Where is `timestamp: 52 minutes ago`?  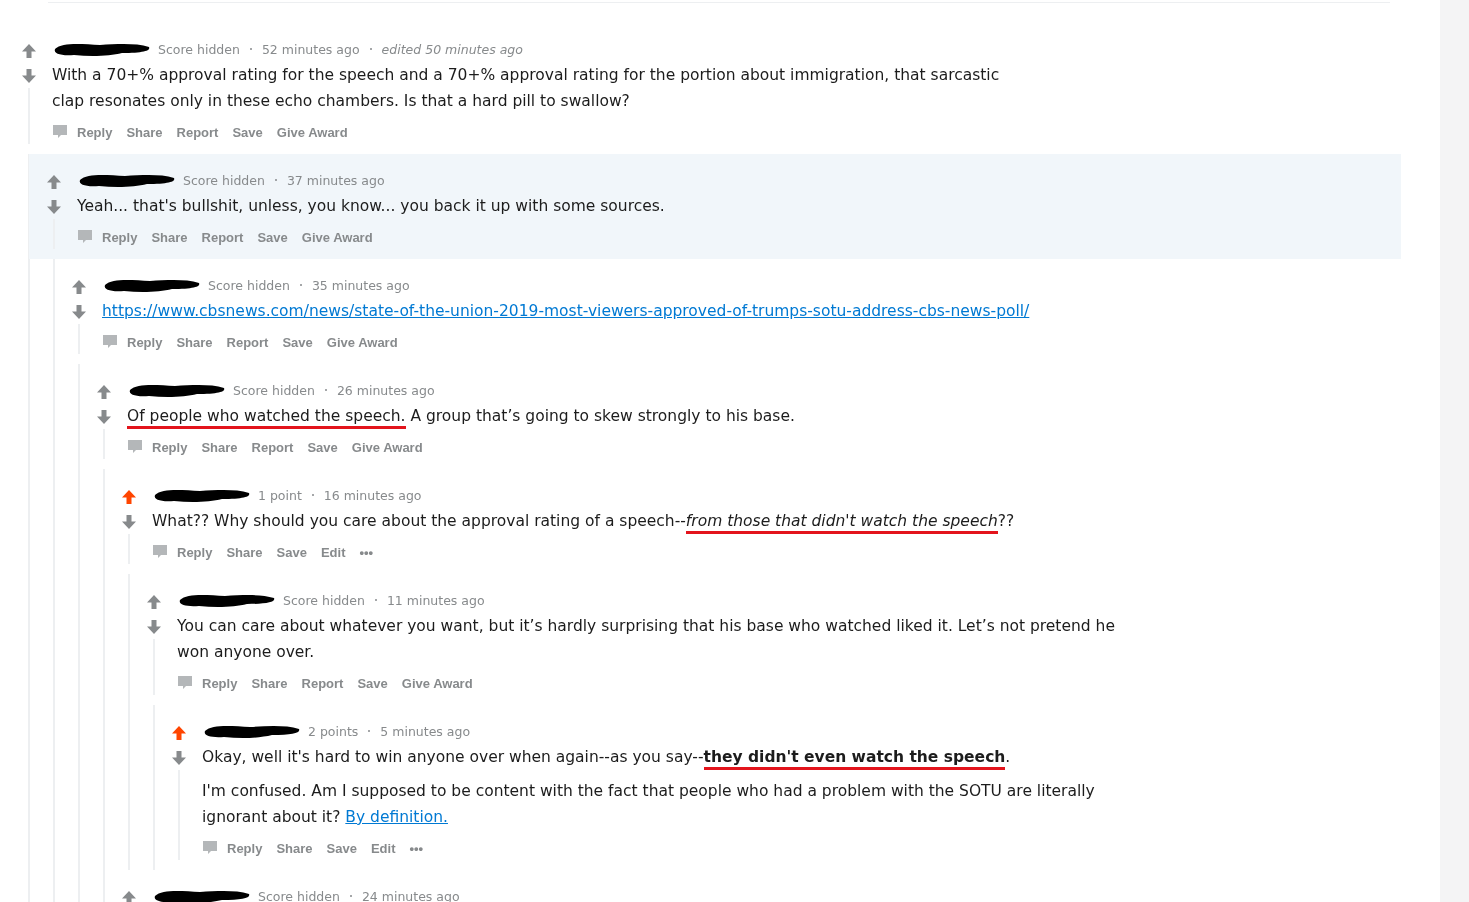 timestamp: 52 minutes ago is located at coordinates (310, 49).